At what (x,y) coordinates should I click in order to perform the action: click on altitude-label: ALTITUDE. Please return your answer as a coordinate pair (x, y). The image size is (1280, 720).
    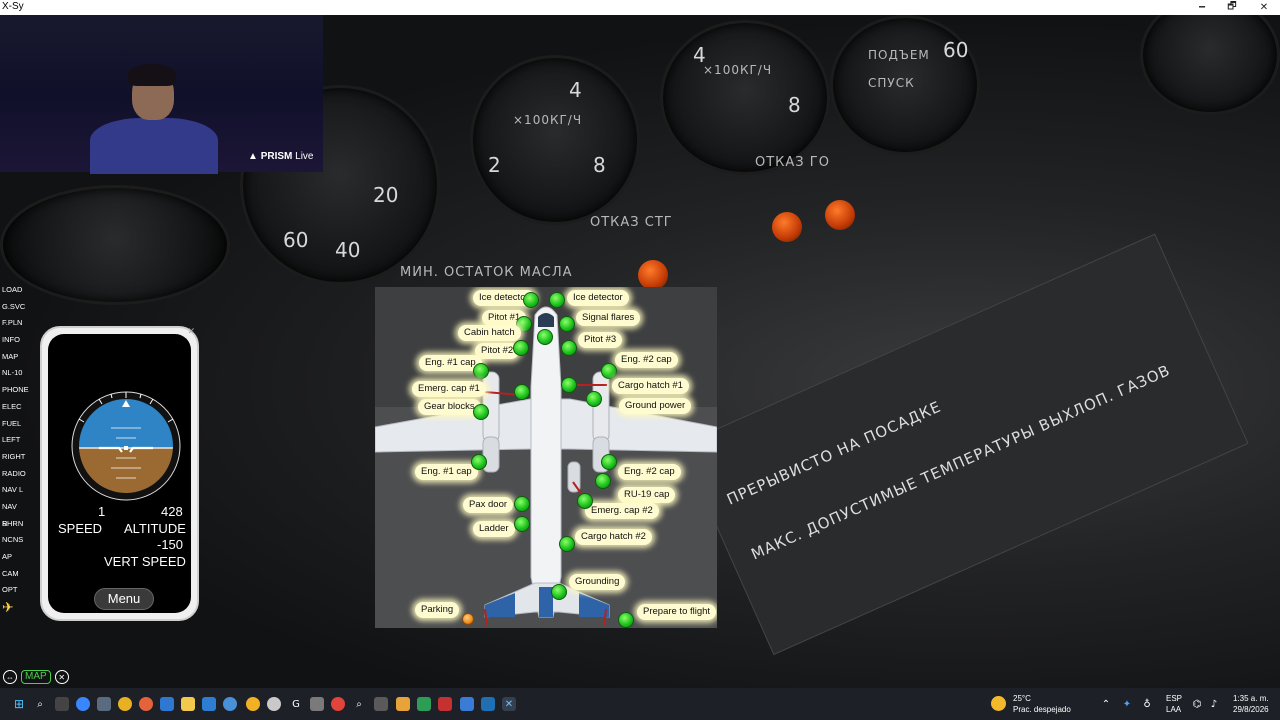
    Looking at the image, I should click on (155, 528).